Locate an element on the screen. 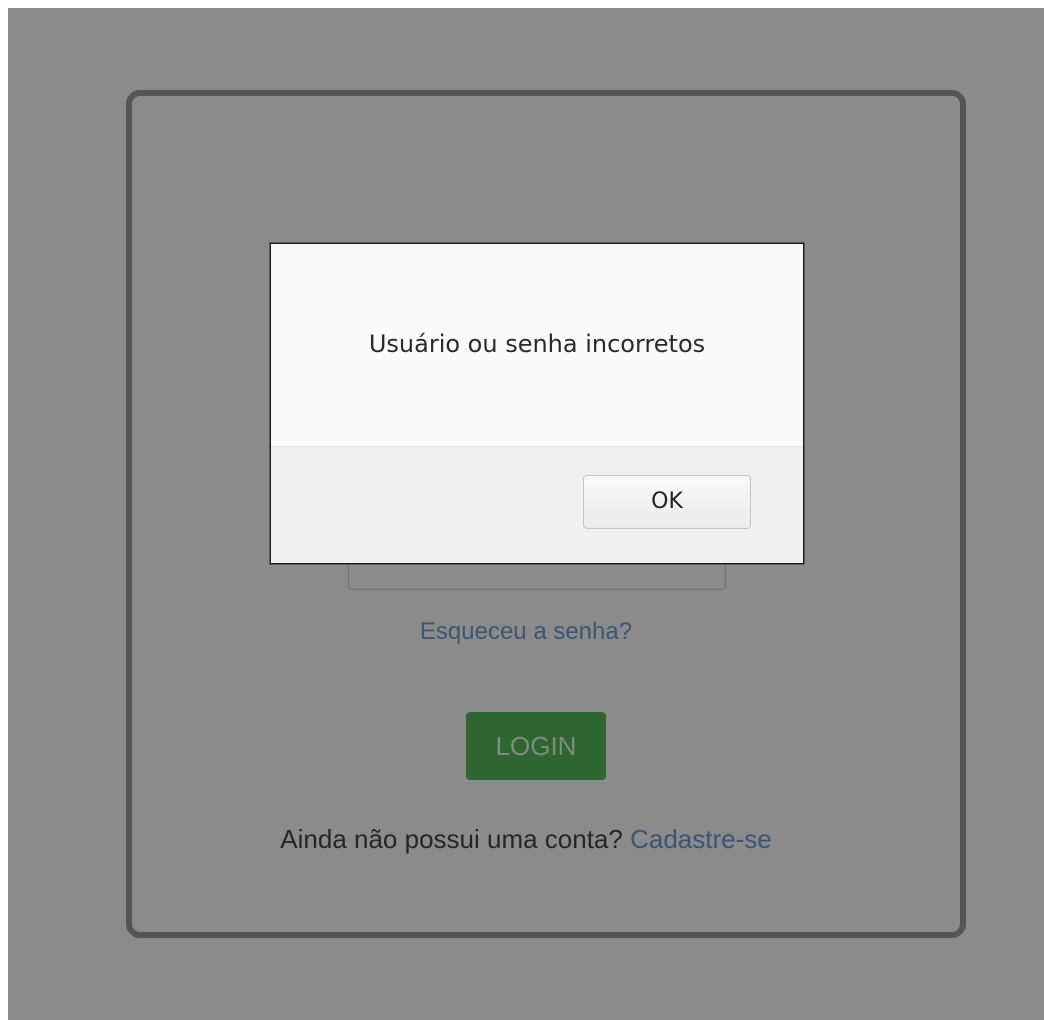 The image size is (1044, 1020). ok-button: OK is located at coordinates (667, 502).